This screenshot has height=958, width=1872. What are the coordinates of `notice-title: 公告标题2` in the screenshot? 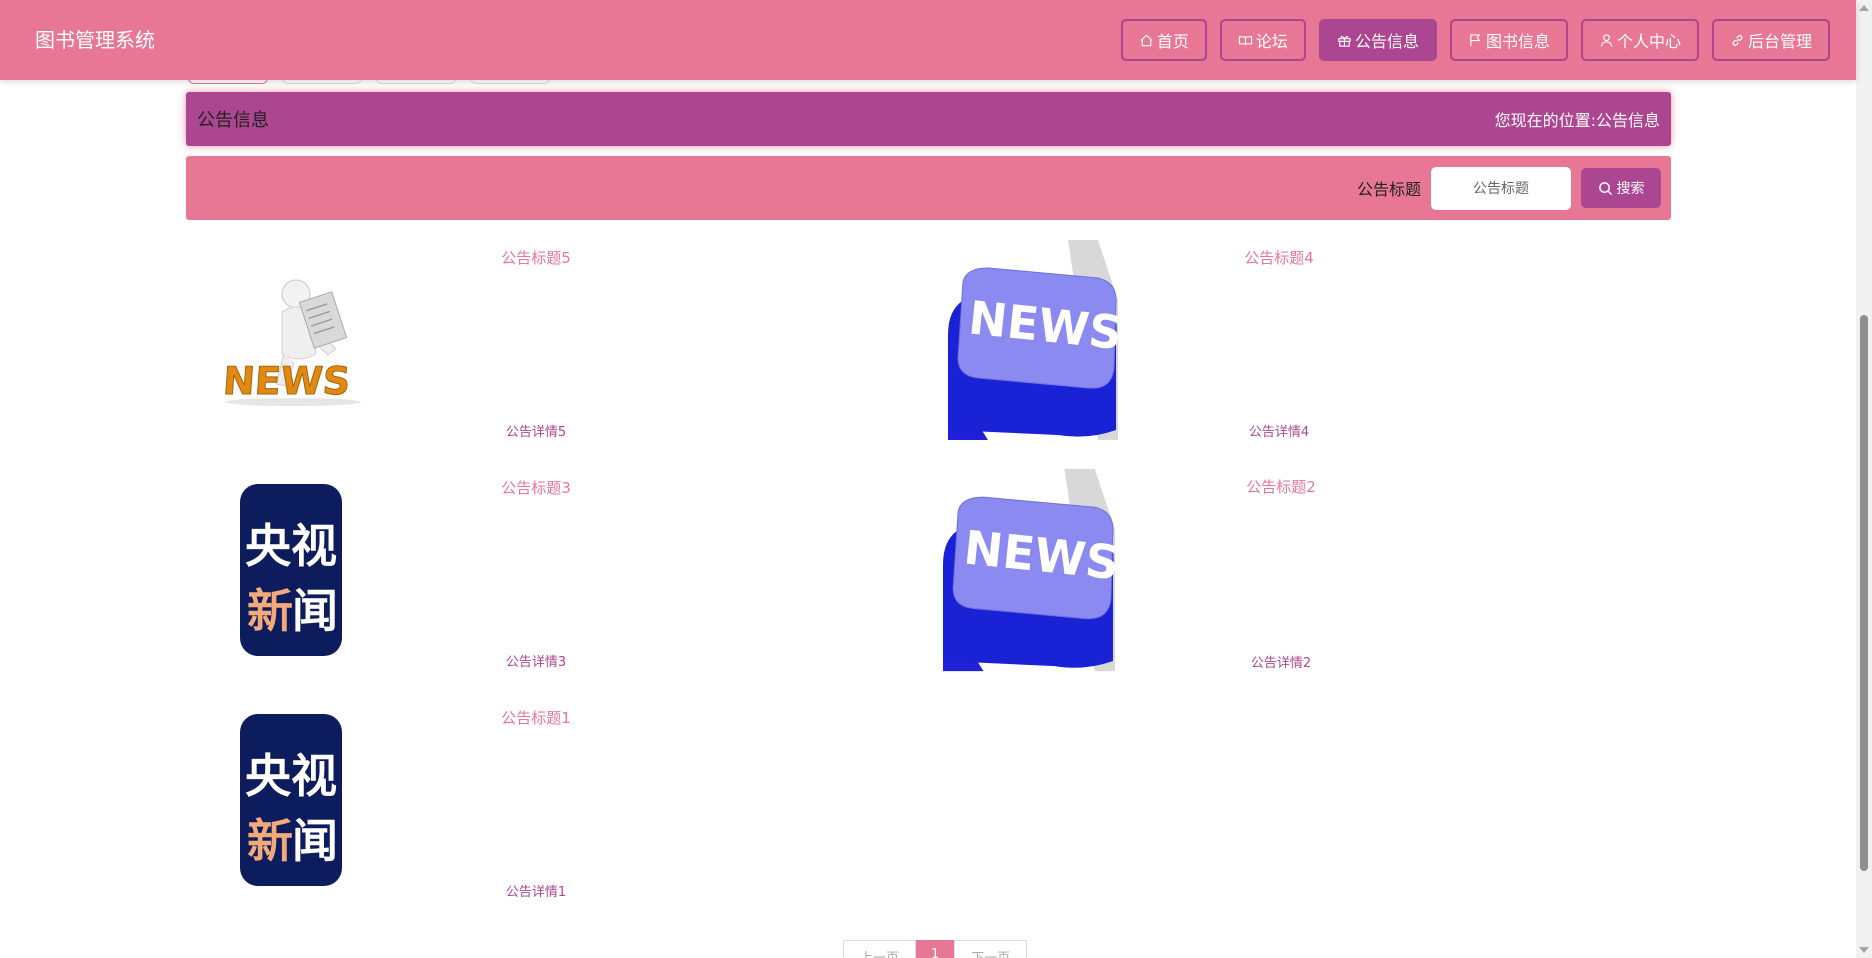 It's located at (1281, 486).